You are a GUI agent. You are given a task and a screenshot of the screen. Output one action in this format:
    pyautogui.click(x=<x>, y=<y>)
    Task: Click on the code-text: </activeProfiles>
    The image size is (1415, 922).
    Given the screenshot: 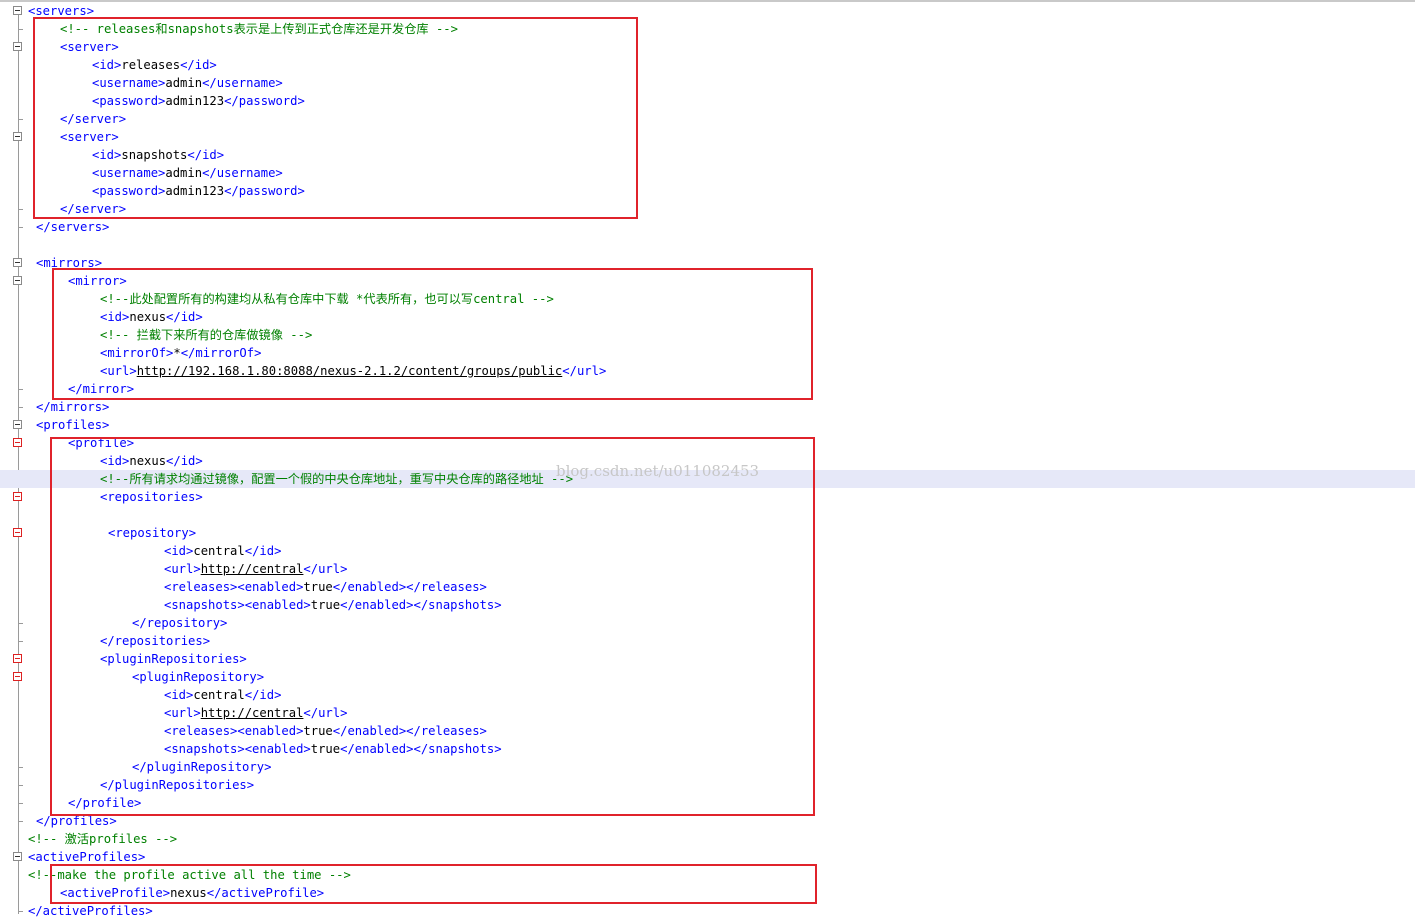 What is the action you would take?
    pyautogui.click(x=90, y=911)
    